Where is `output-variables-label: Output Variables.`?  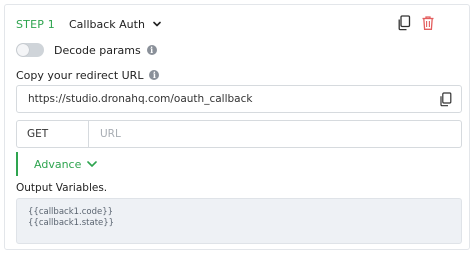
output-variables-label: Output Variables. is located at coordinates (62, 188).